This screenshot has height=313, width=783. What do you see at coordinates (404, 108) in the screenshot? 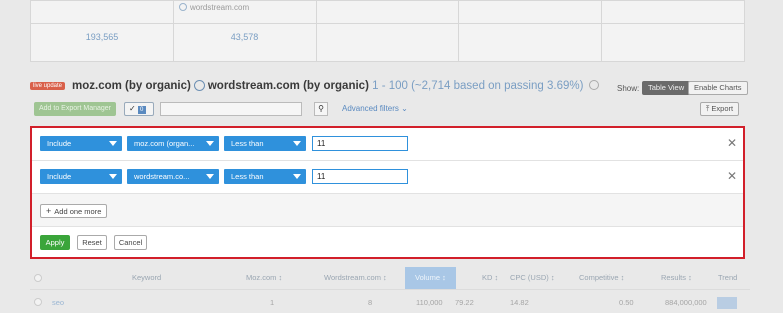
I see `chevron-down-icon: ⌄` at bounding box center [404, 108].